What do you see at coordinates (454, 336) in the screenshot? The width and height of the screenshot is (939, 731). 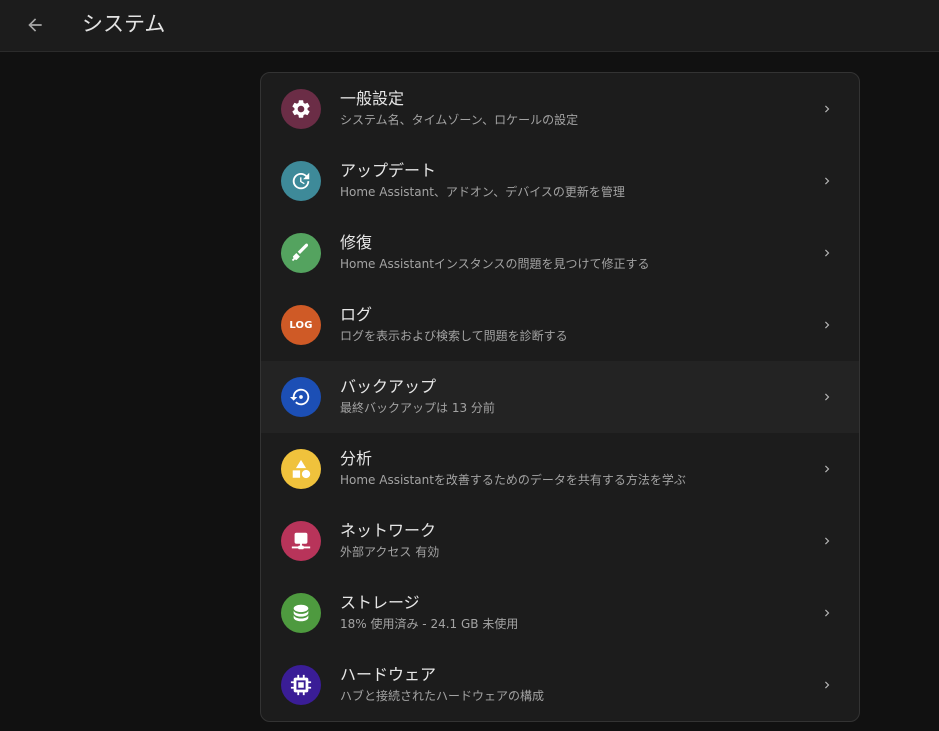 I see `menu-item-subtitle: ログを表示および検索して問題を診断する` at bounding box center [454, 336].